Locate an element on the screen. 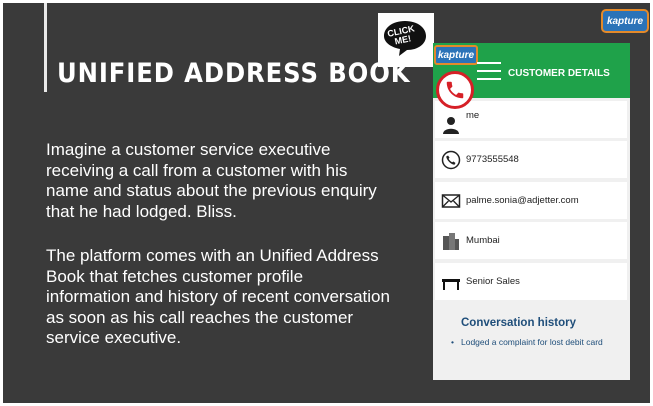 The width and height of the screenshot is (653, 406). customer-phone: 9773555548 is located at coordinates (492, 159).